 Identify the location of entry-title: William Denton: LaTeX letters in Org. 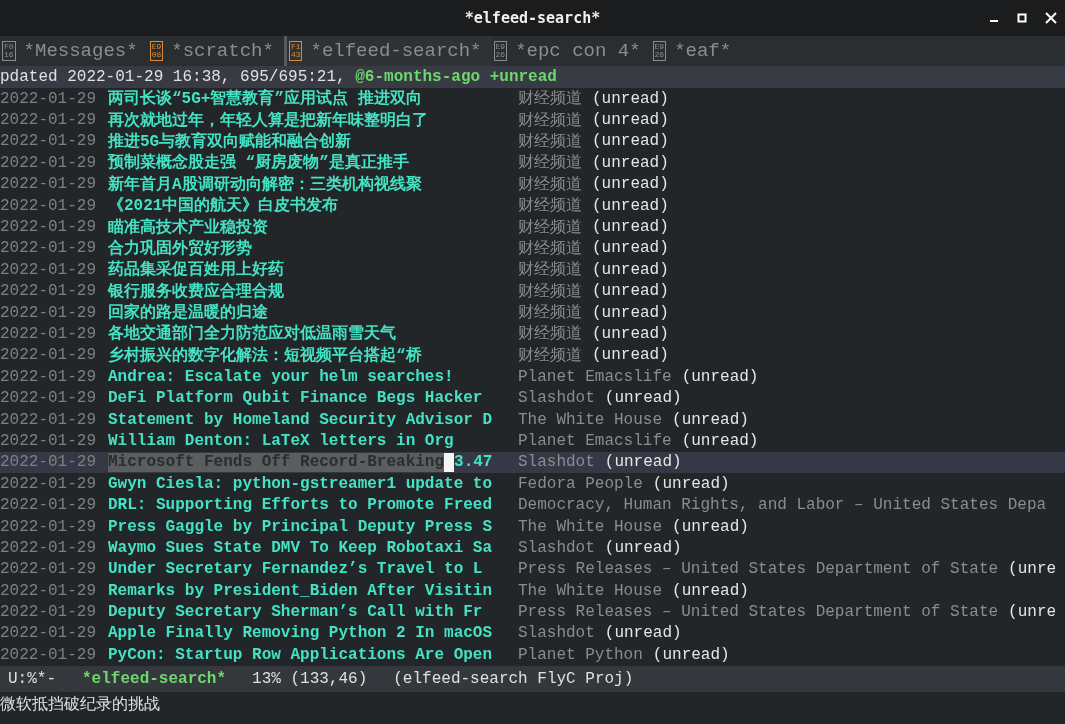
(281, 440).